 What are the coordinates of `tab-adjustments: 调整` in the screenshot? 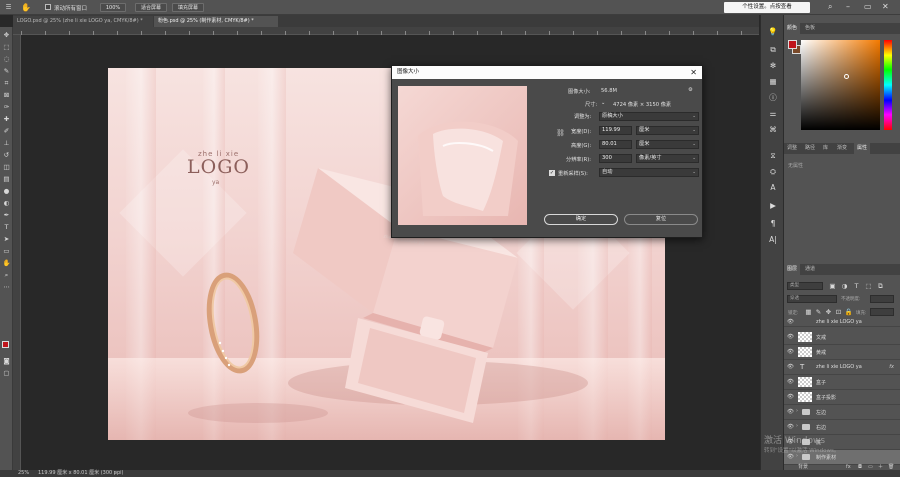 It's located at (792, 148).